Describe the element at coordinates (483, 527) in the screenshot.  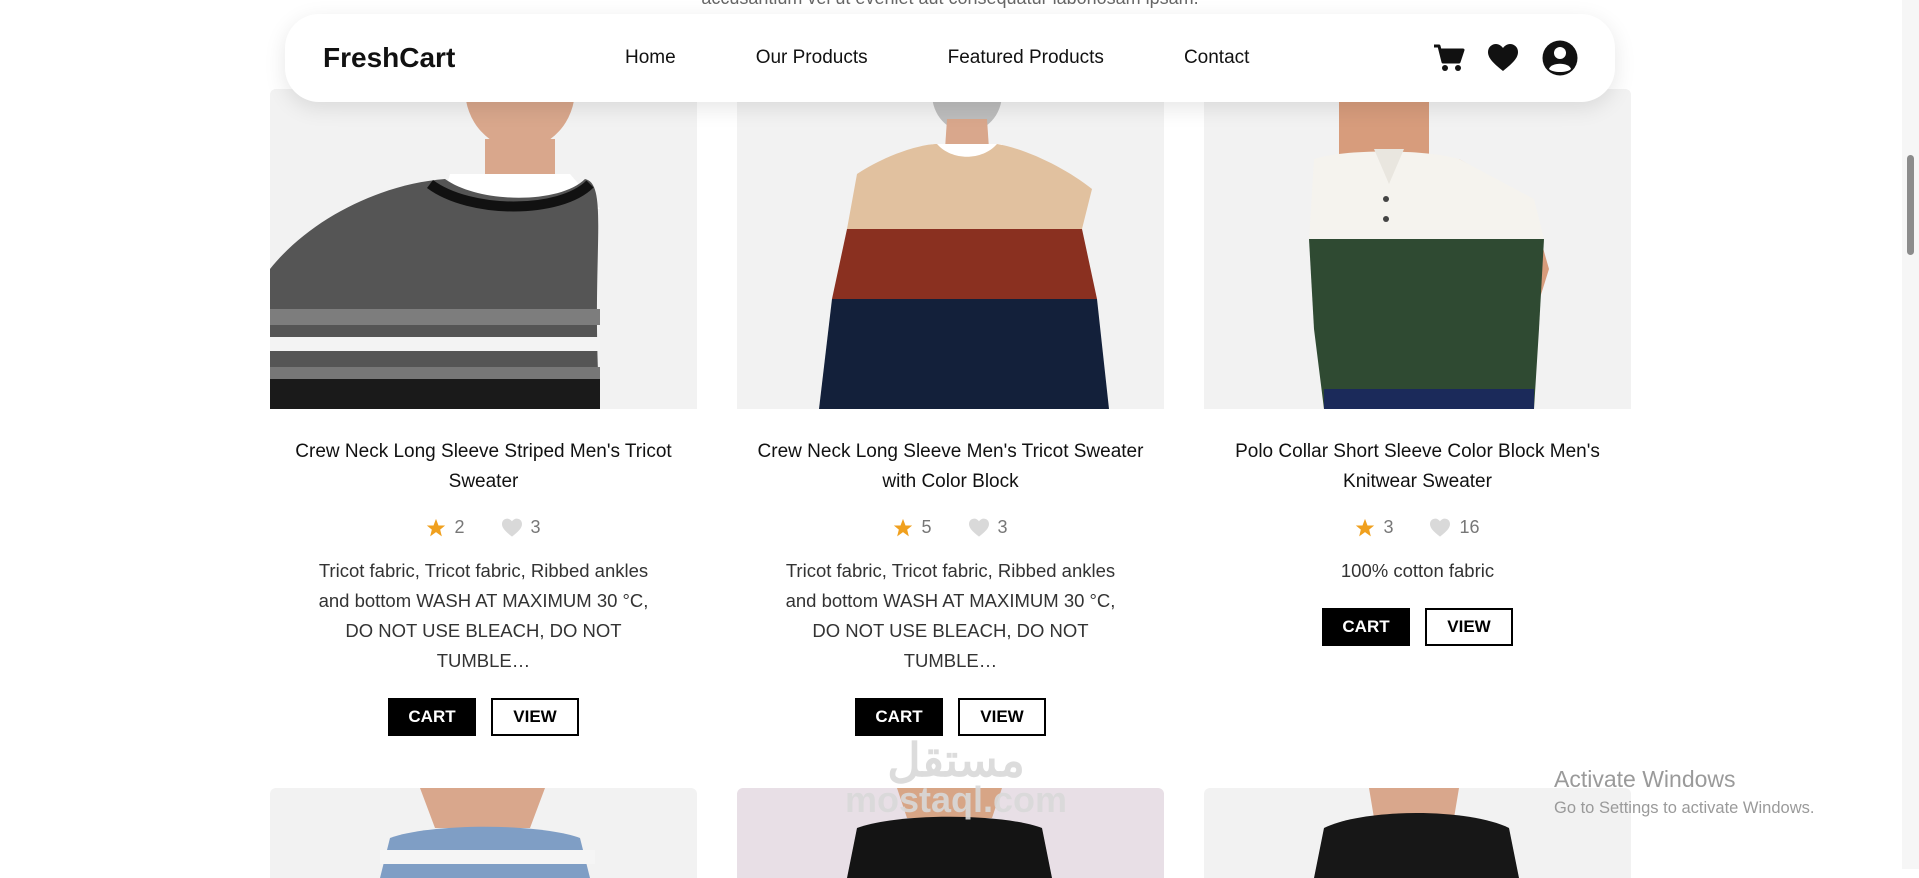
I see `product-meta: 2 3` at that location.